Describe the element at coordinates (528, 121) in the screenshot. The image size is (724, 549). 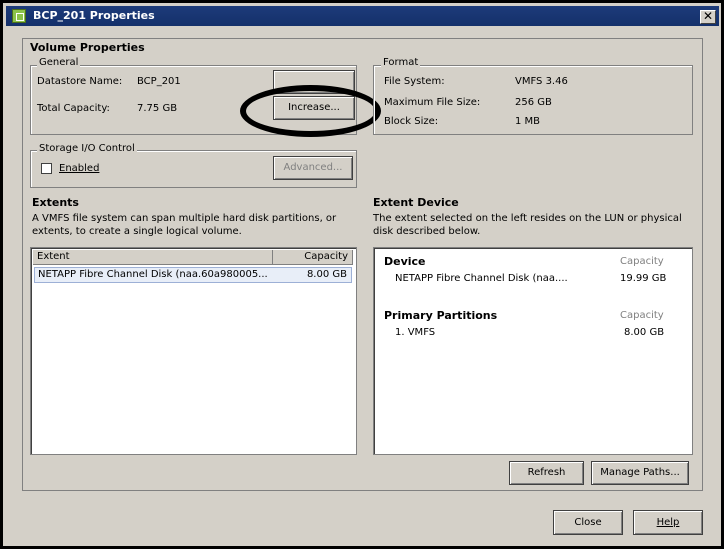
I see `block-size-value: 1 MB` at that location.